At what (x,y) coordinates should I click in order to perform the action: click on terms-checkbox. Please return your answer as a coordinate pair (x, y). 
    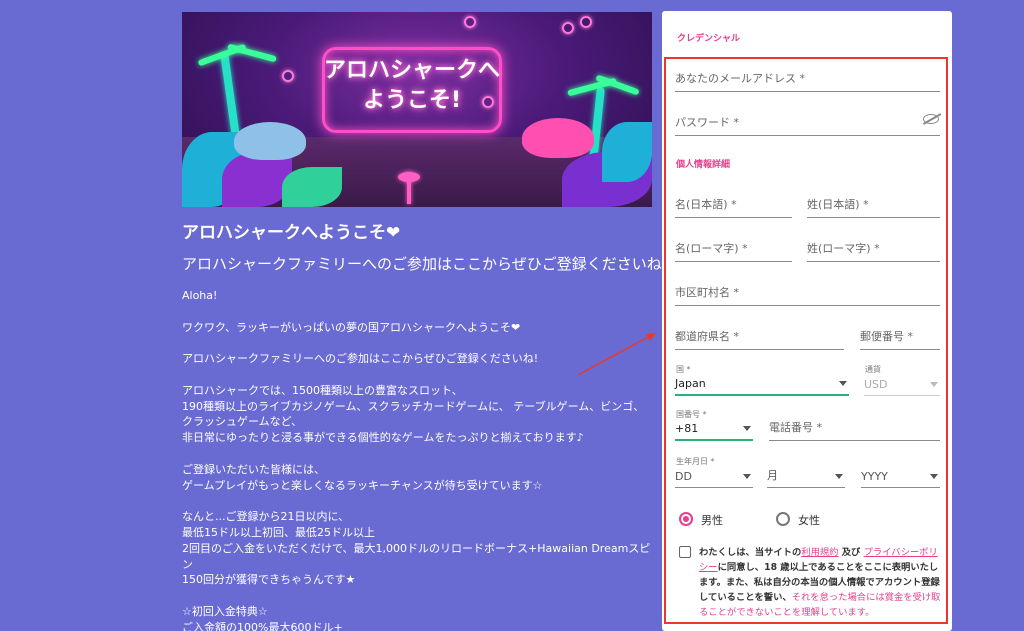
    Looking at the image, I should click on (685, 552).